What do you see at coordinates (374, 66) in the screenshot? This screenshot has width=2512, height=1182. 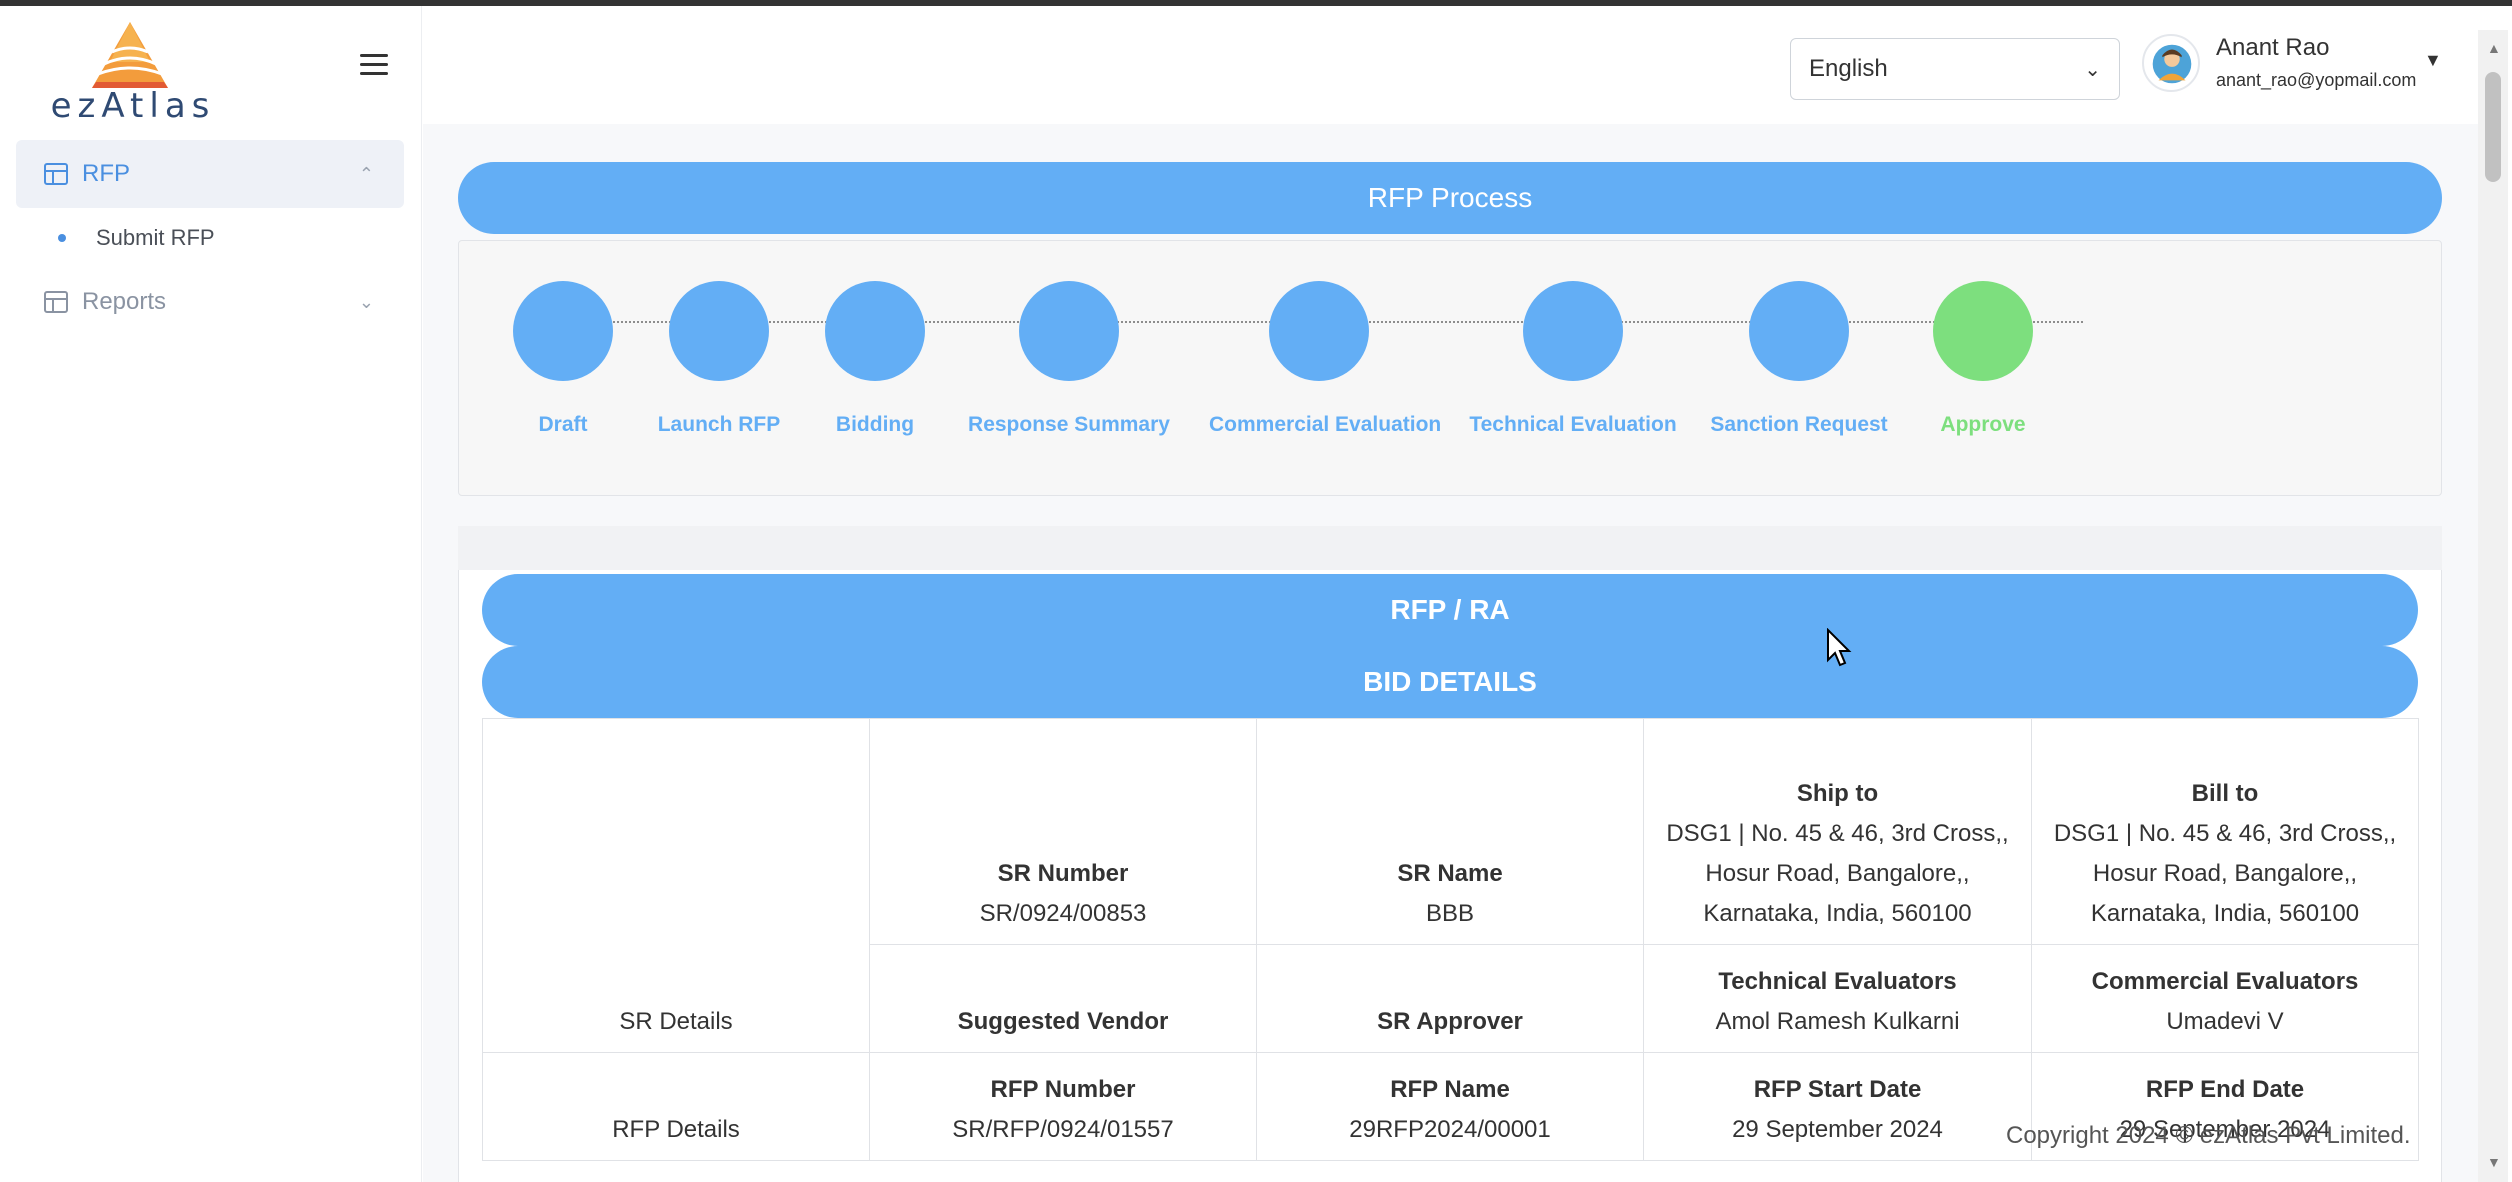 I see `hamburger-menu-icon` at bounding box center [374, 66].